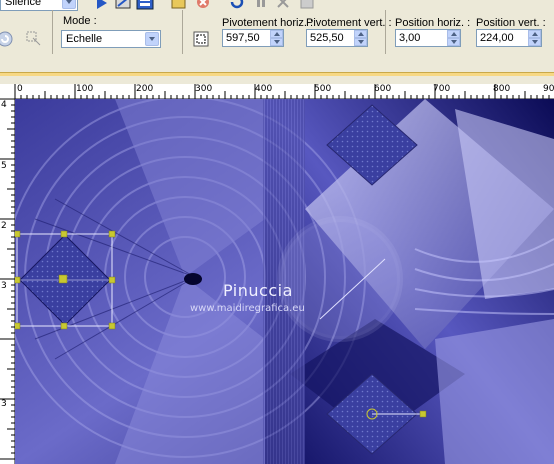 This screenshot has width=554, height=464. Describe the element at coordinates (349, 23) in the screenshot. I see `pivot-vert-label: Pivotement vert. :` at that location.